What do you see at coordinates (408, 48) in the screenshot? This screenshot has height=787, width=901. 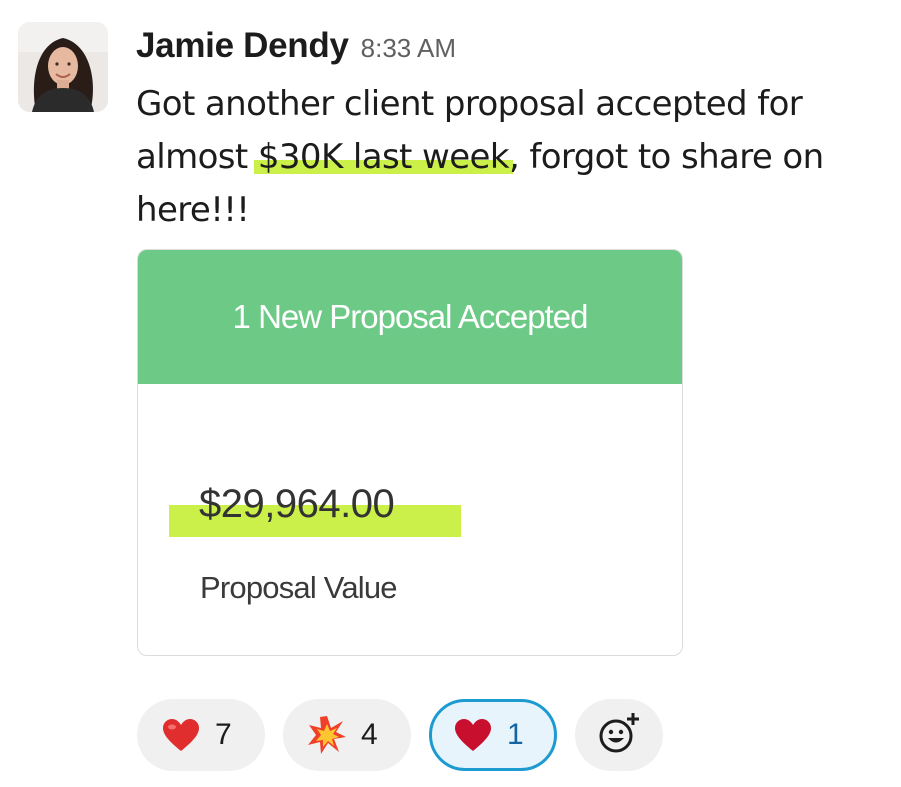 I see `message-timestamp: 8:33 AM` at bounding box center [408, 48].